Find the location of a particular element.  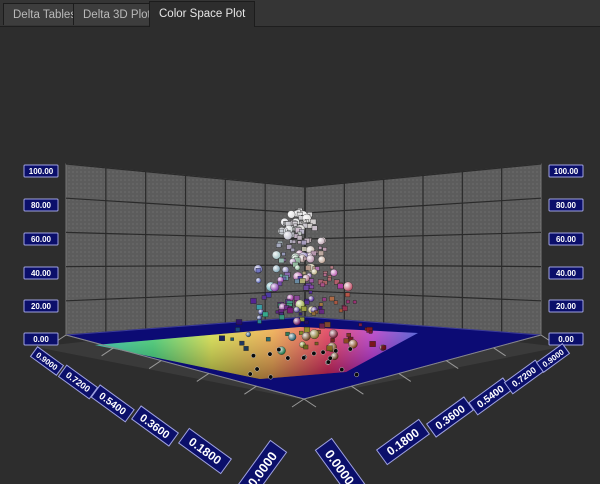

floor-label: 0.5400 is located at coordinates (112, 403).